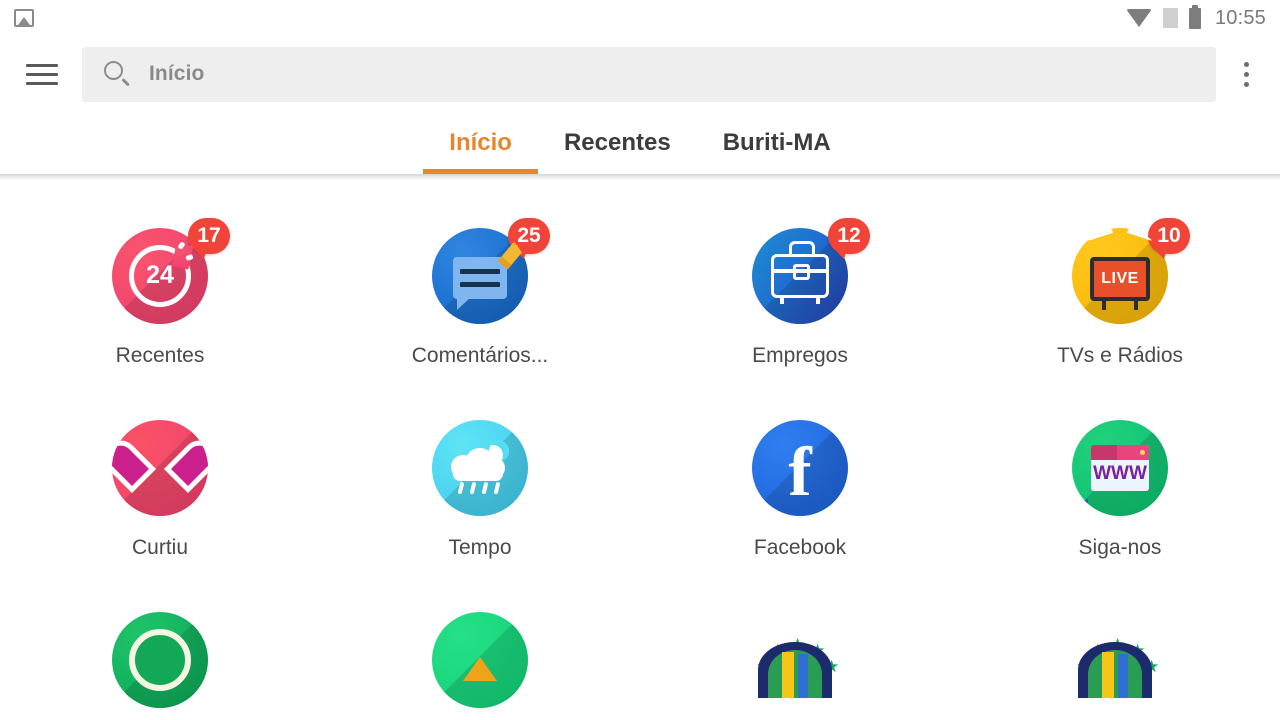 The height and width of the screenshot is (720, 1280). I want to click on grid-item-recentes: 24 17 Recentes, so click(160, 293).